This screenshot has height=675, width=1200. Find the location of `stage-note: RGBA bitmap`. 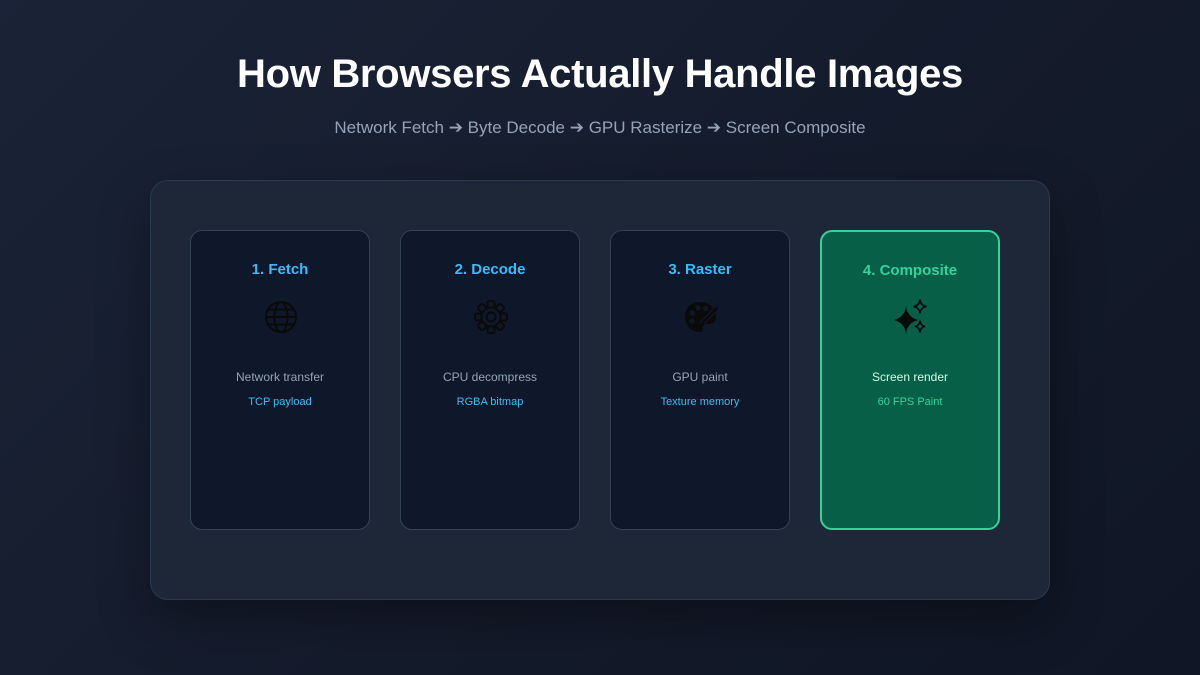

stage-note: RGBA bitmap is located at coordinates (490, 402).